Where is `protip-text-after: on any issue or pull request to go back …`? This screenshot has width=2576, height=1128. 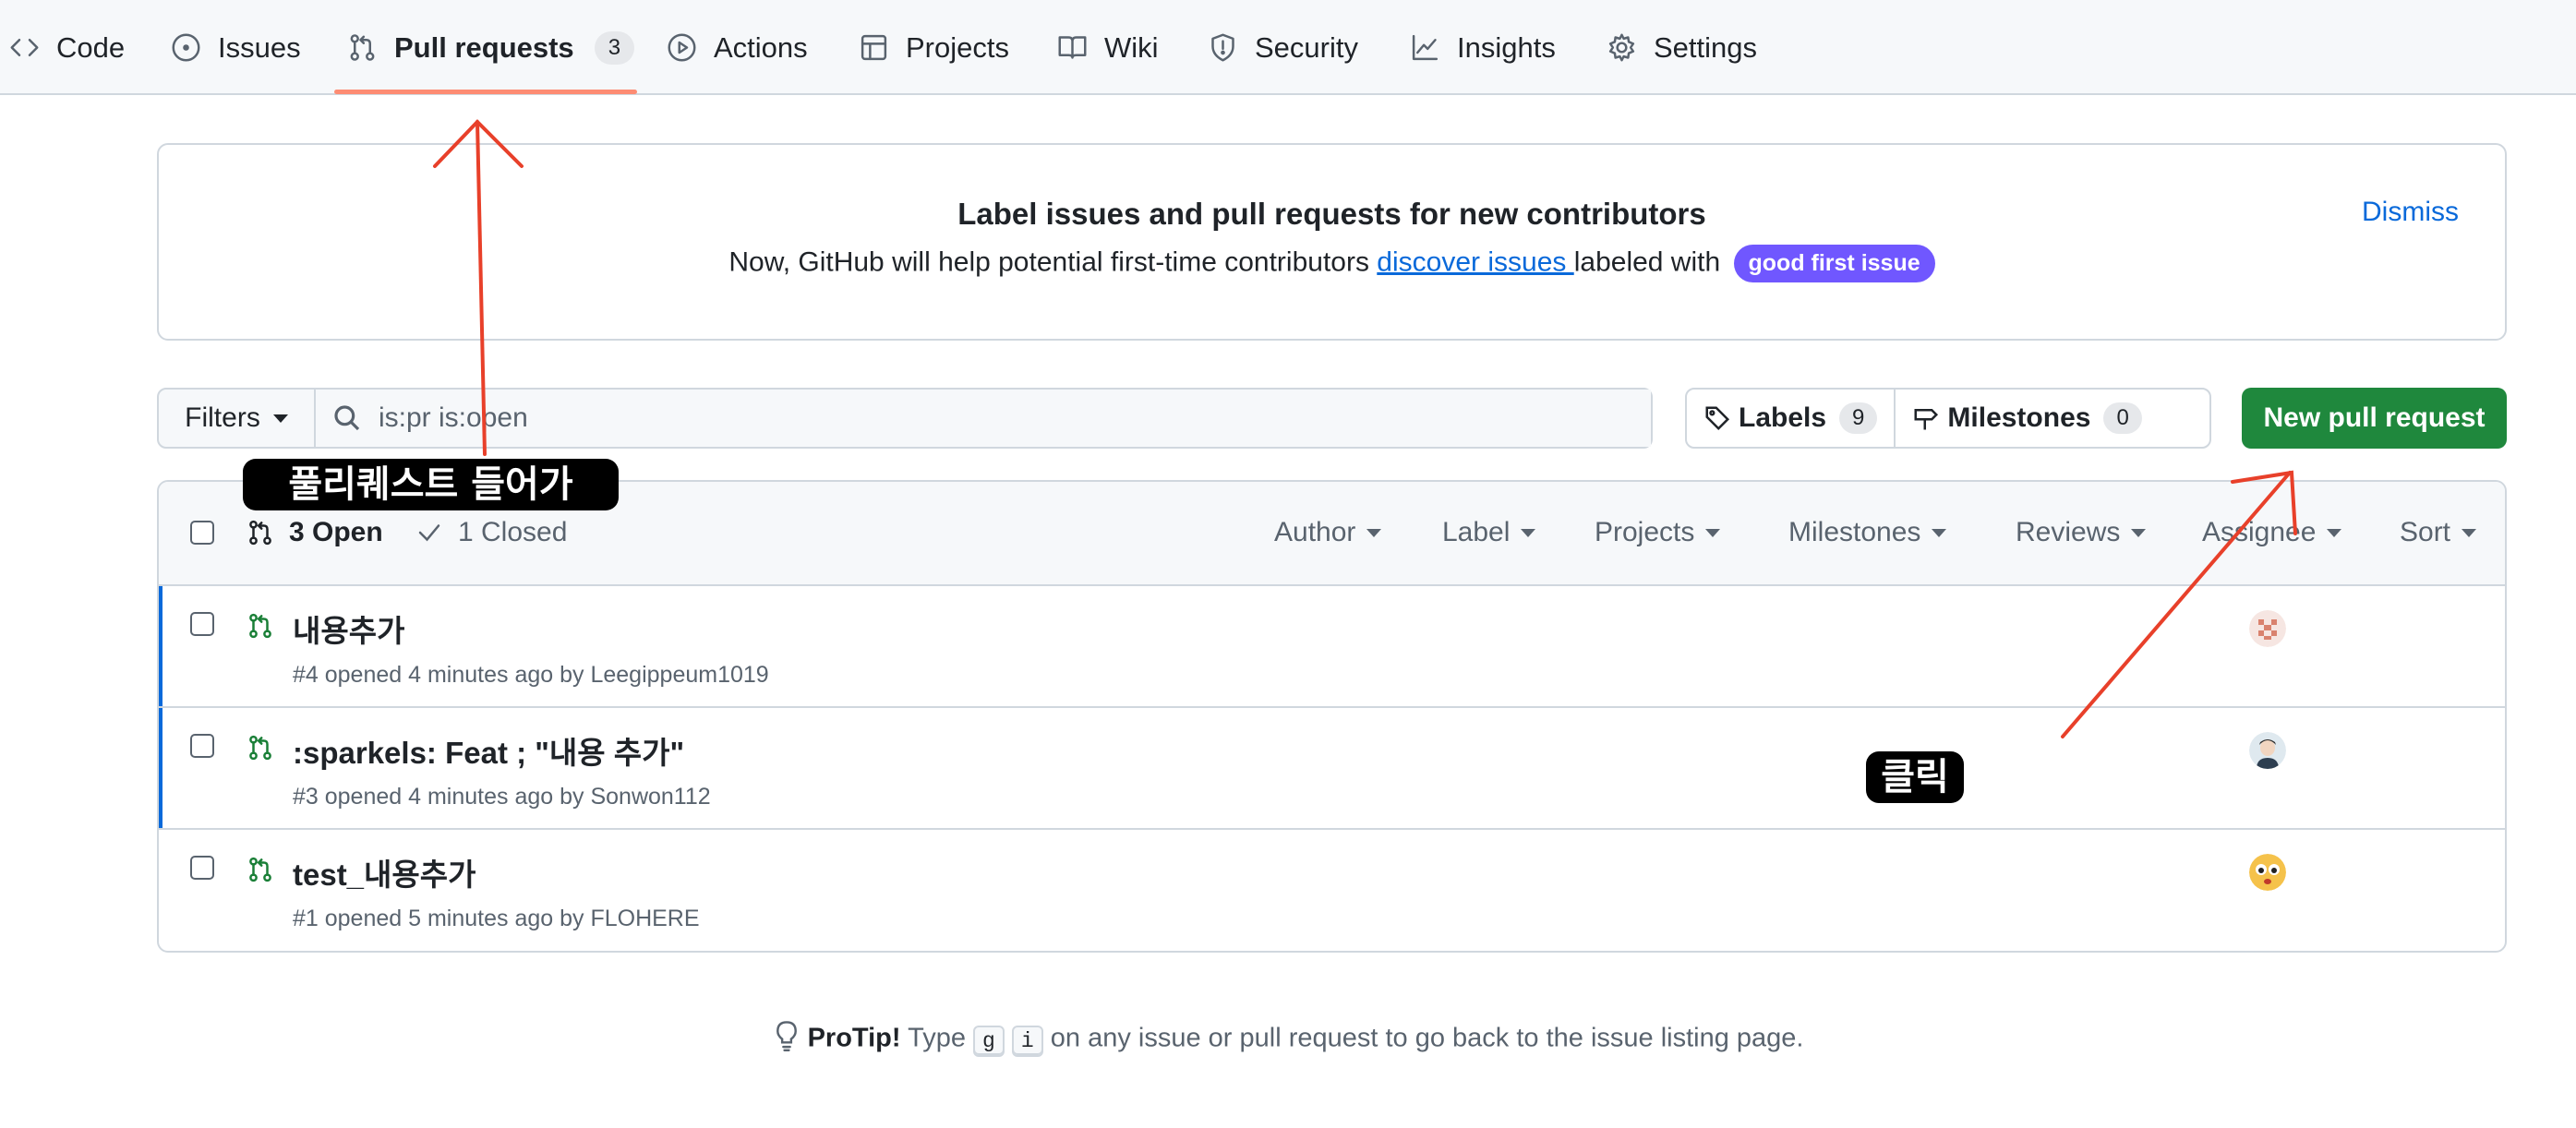
protip-text-after: on any issue or pull request to go back … is located at coordinates (1423, 1038).